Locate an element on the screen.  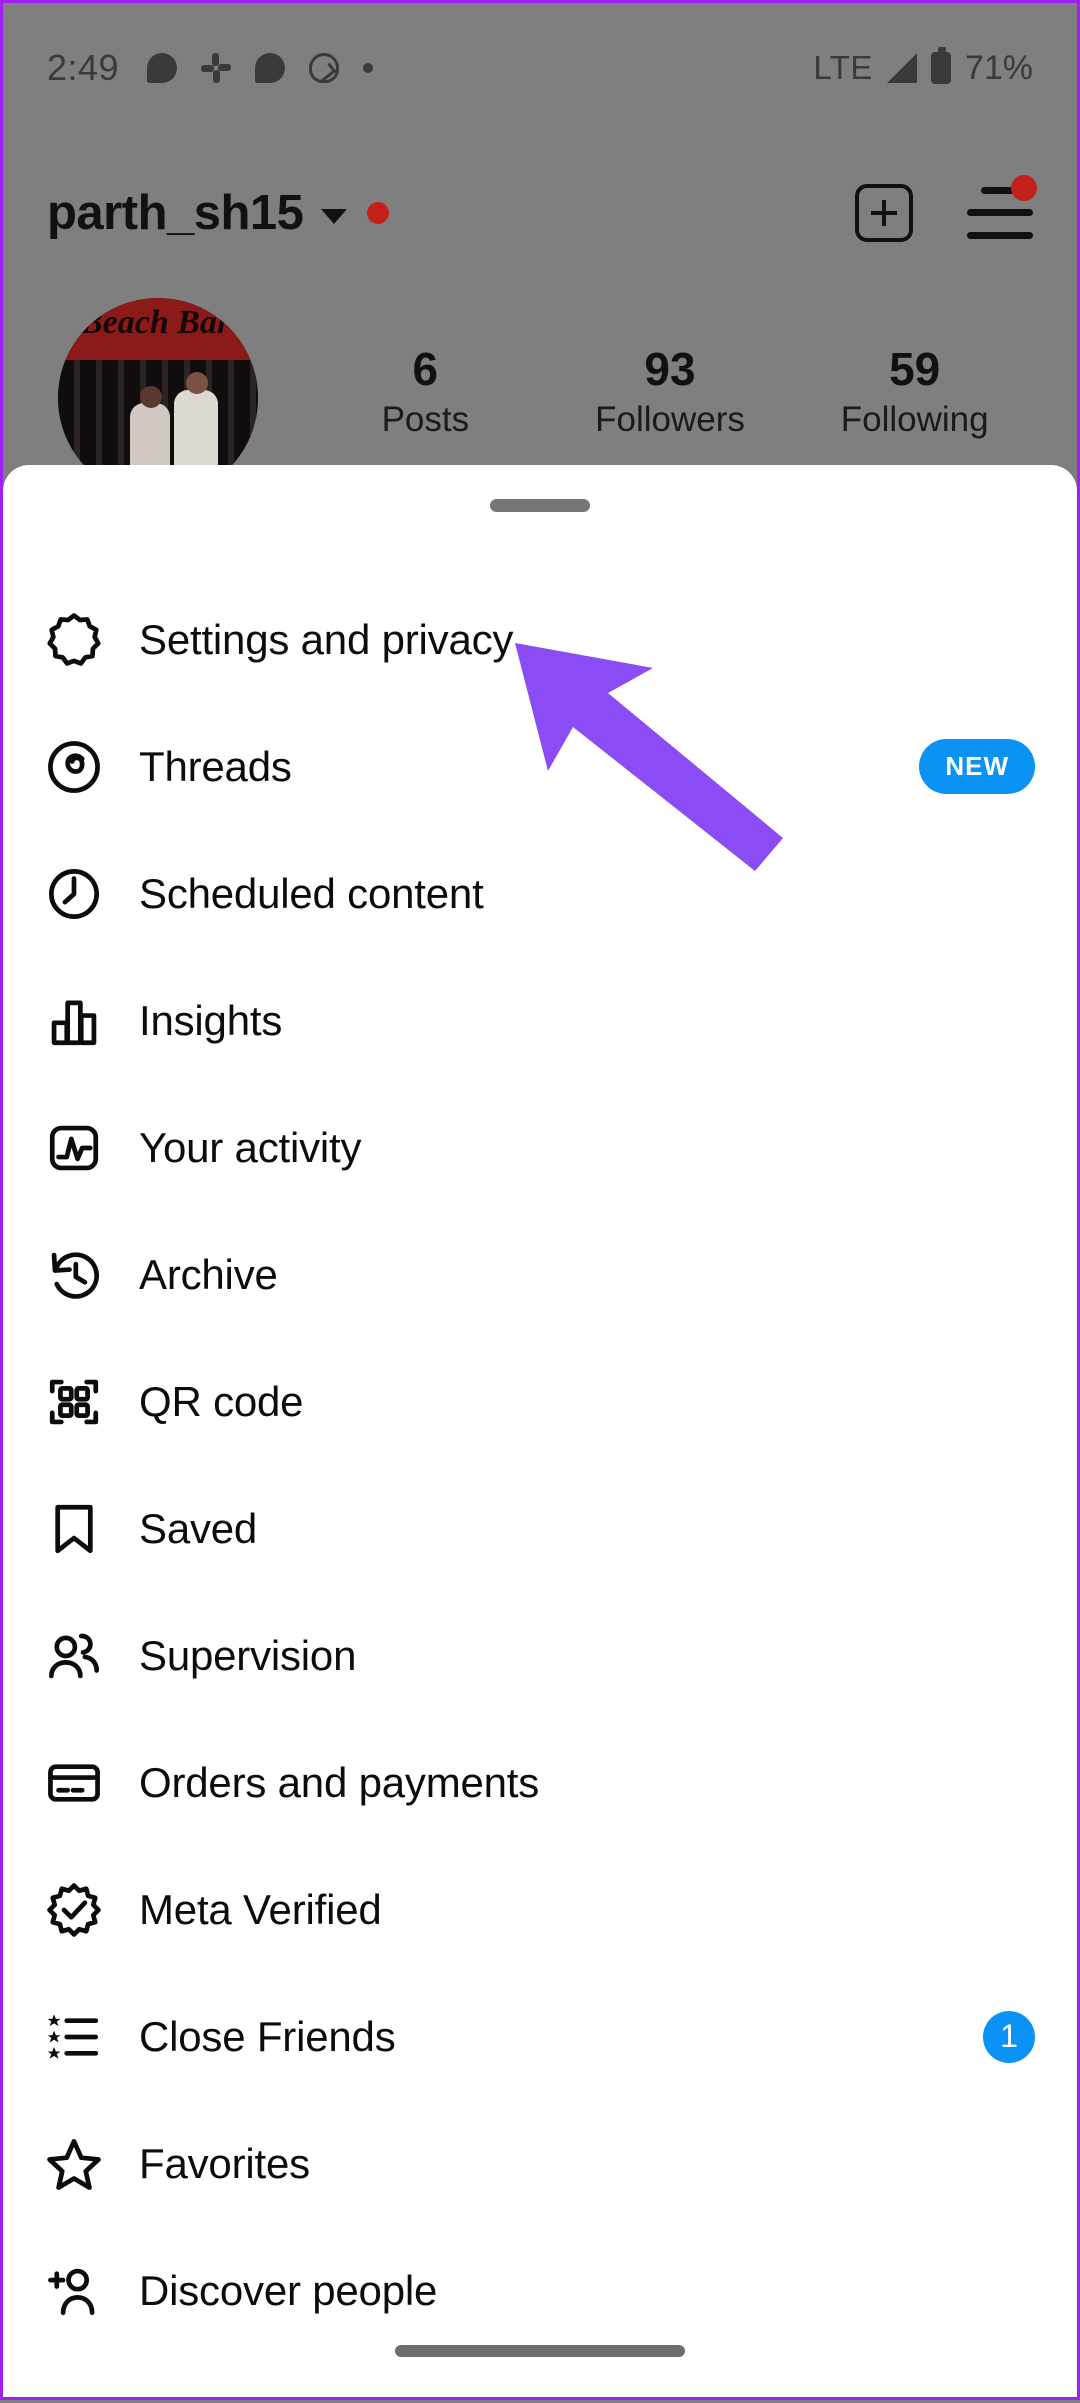
bookmark-icon is located at coordinates (81, 1529).